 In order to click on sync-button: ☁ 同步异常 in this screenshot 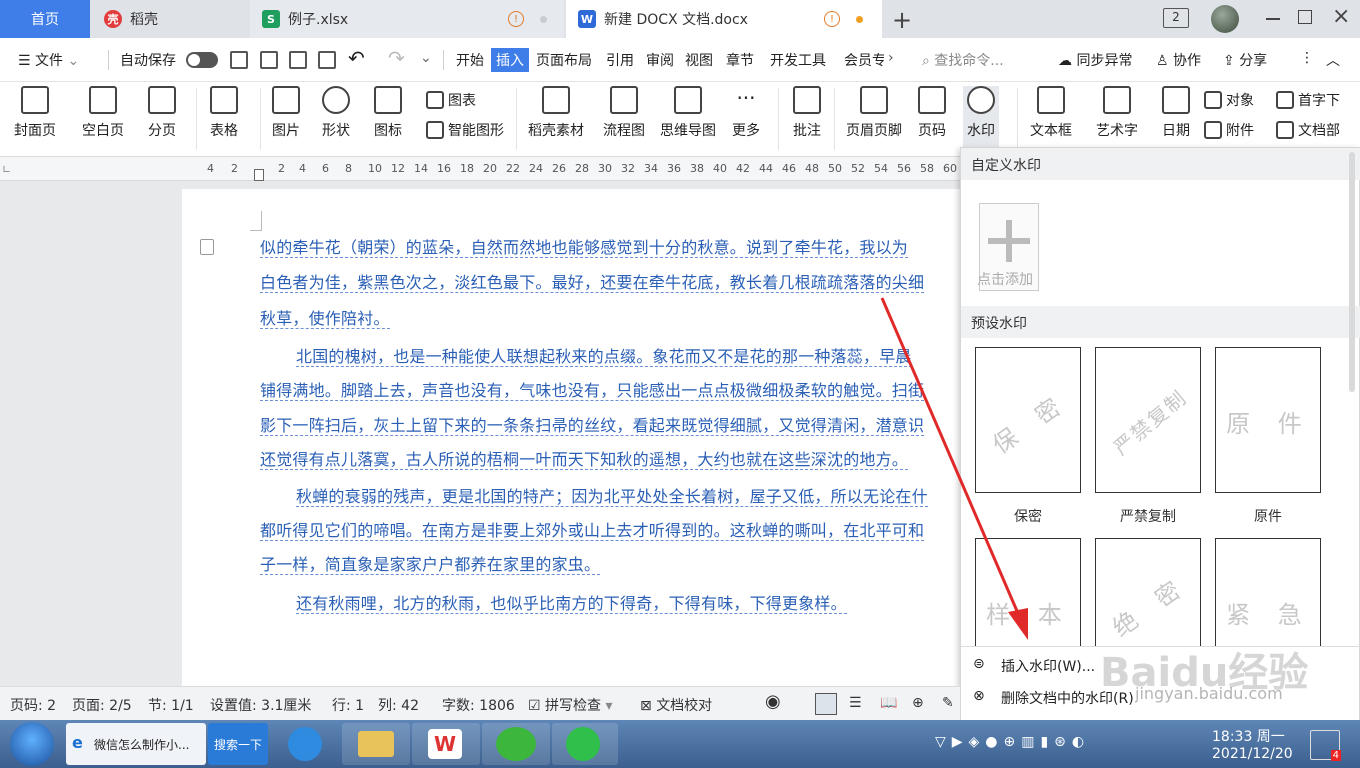, I will do `click(1095, 60)`.